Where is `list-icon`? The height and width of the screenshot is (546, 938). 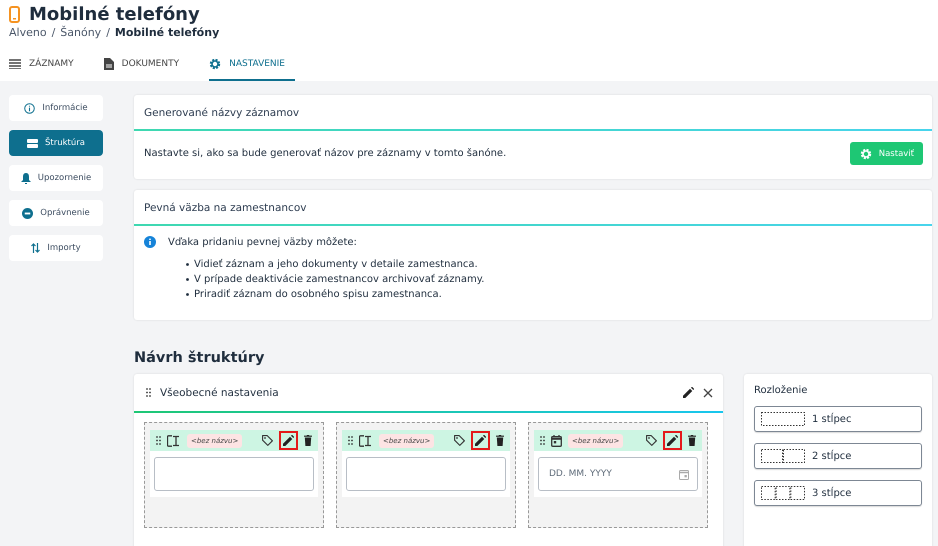 list-icon is located at coordinates (15, 64).